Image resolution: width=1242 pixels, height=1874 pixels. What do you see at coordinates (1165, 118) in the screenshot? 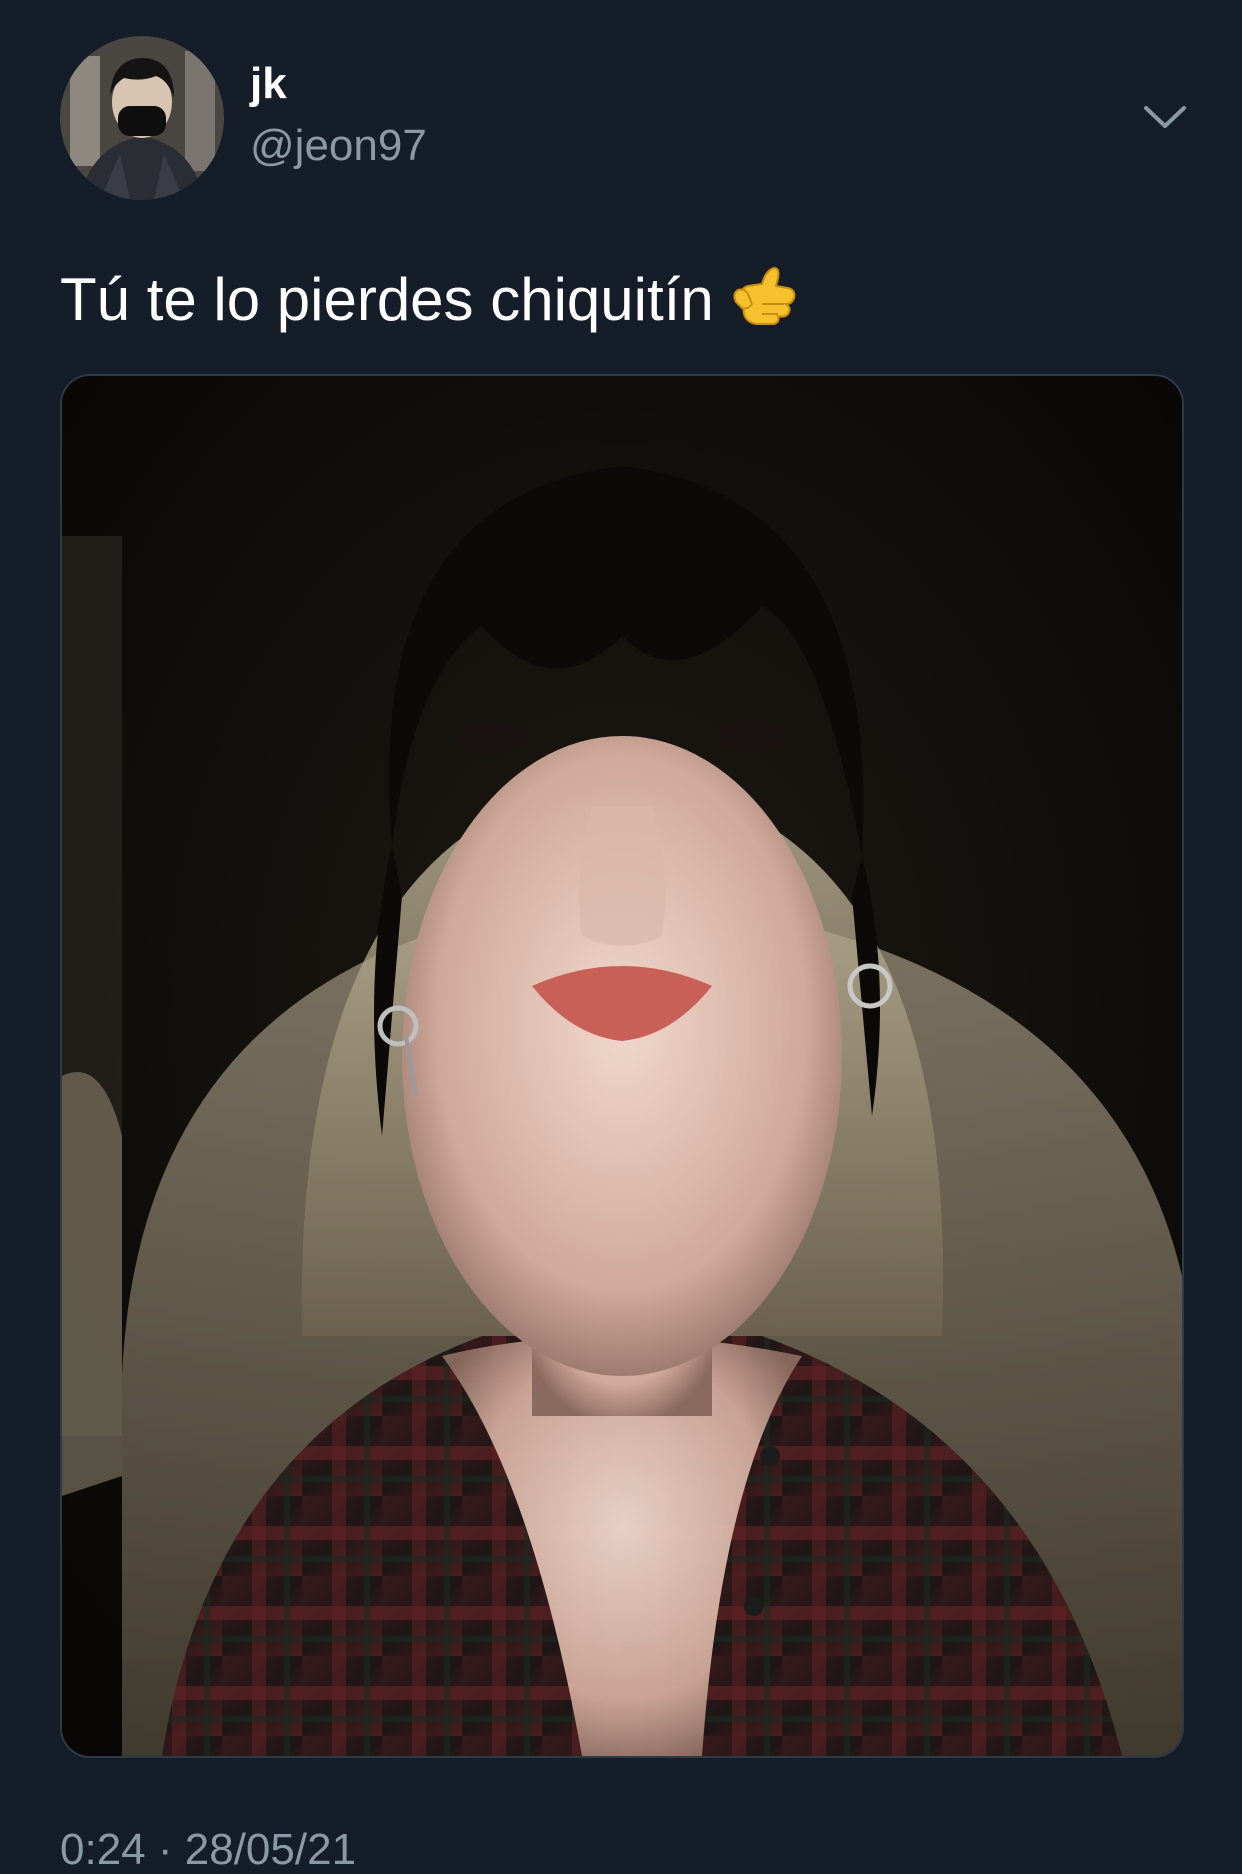
I see `chevron-down-icon` at bounding box center [1165, 118].